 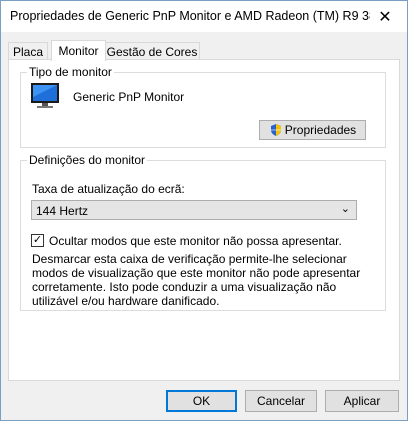 What do you see at coordinates (78, 50) in the screenshot?
I see `tab-monitor: Monitor` at bounding box center [78, 50].